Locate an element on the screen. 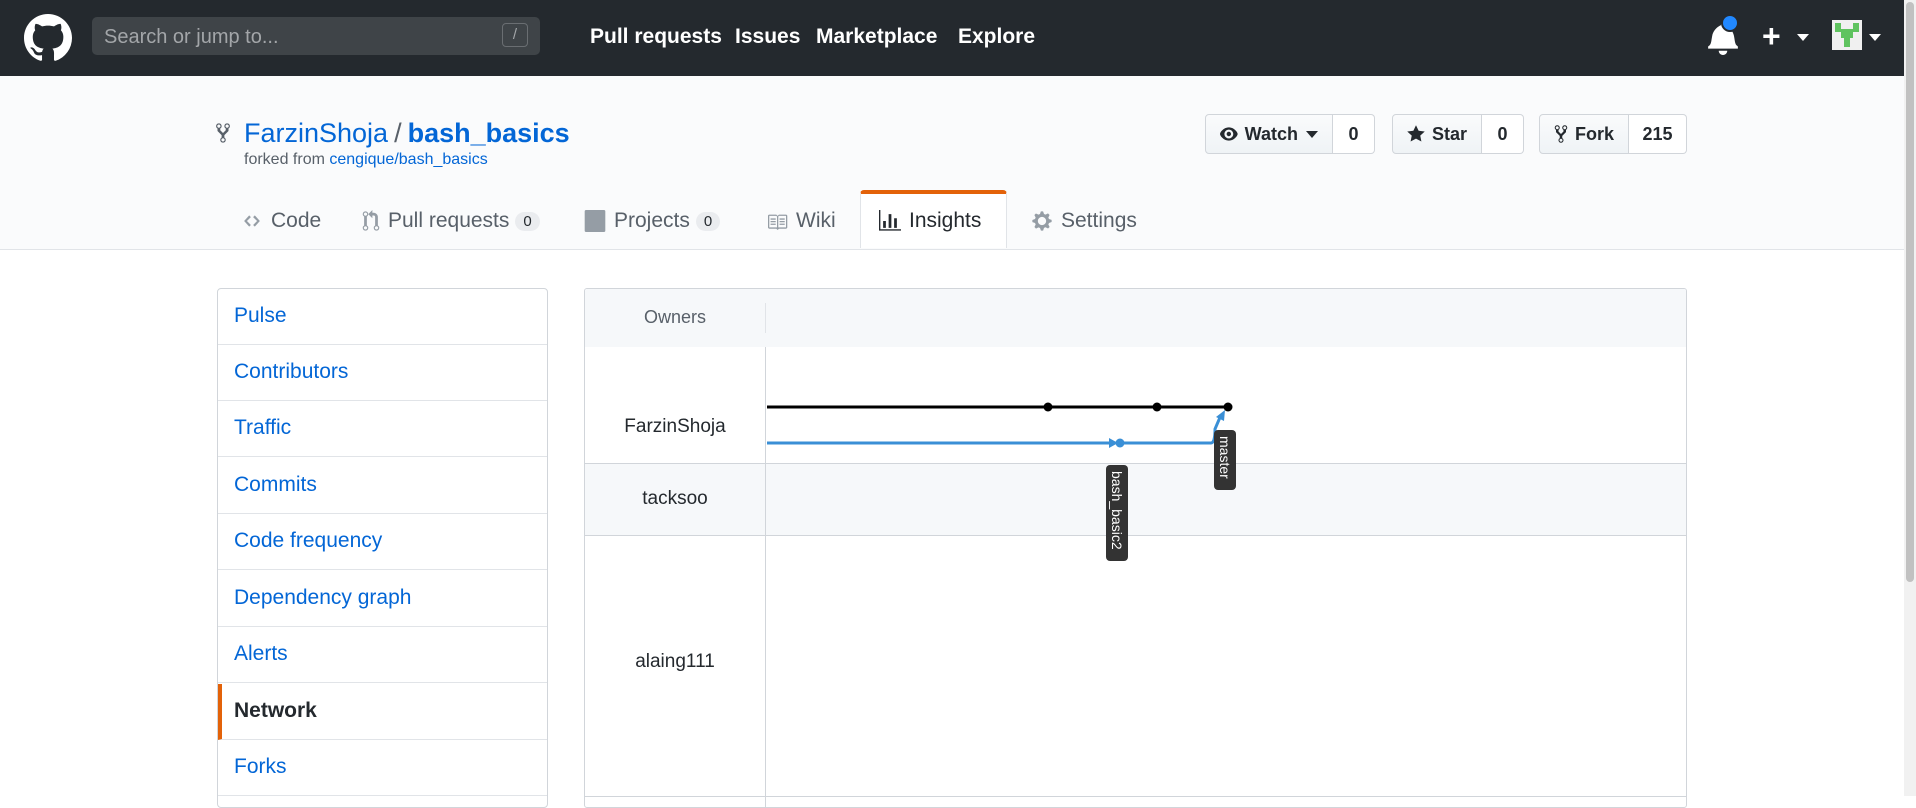 The height and width of the screenshot is (808, 1916). nav-issues: Issues is located at coordinates (767, 37).